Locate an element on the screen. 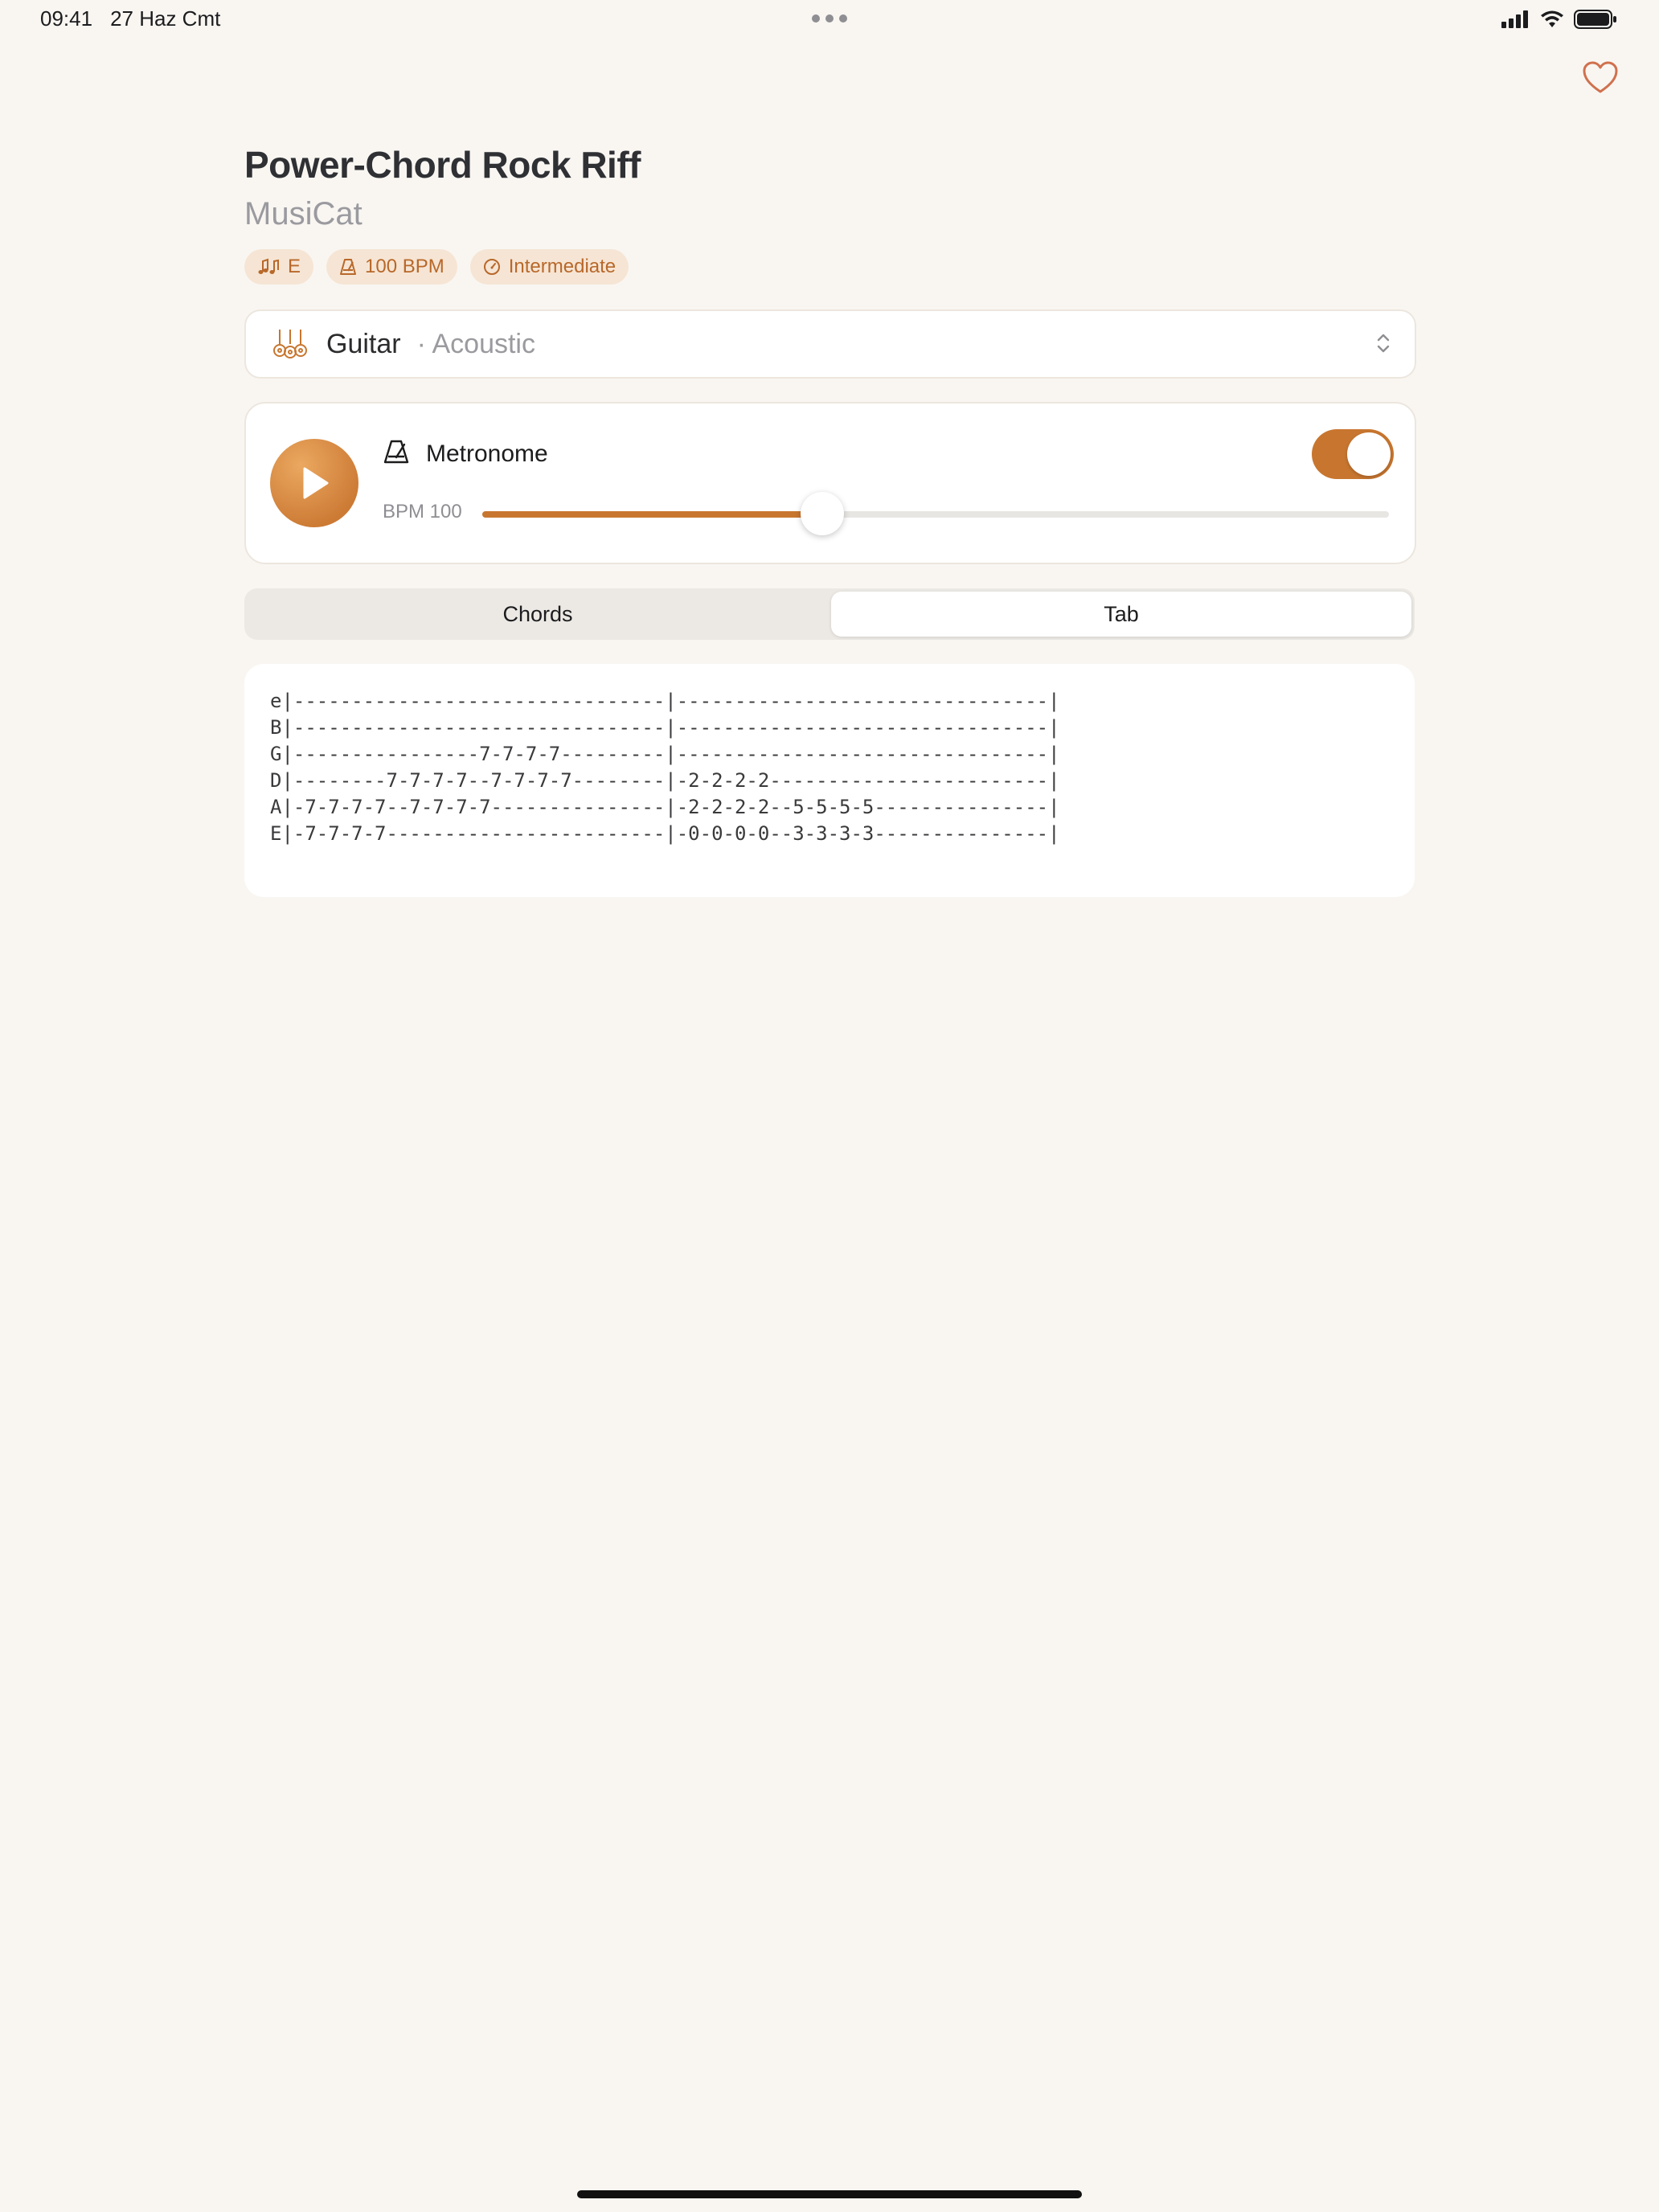 The width and height of the screenshot is (1659, 2212). status-time: 09:41 is located at coordinates (66, 18).